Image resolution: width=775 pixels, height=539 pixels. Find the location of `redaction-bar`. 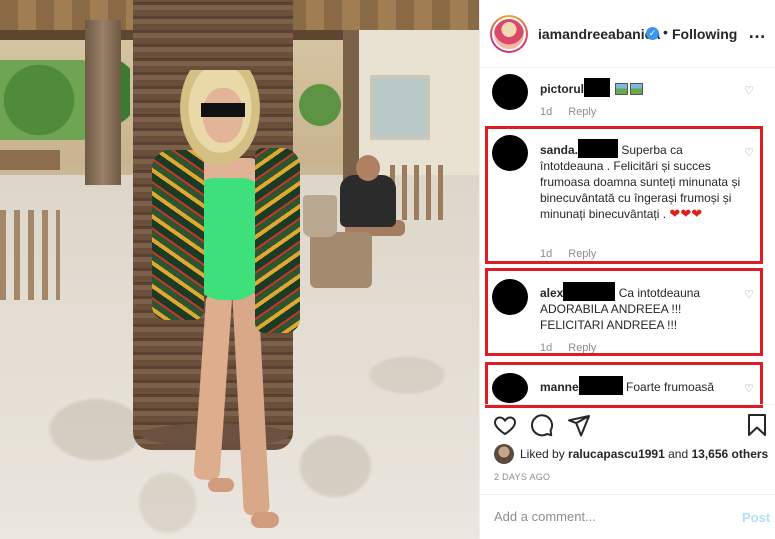

redaction-bar is located at coordinates (597, 87).